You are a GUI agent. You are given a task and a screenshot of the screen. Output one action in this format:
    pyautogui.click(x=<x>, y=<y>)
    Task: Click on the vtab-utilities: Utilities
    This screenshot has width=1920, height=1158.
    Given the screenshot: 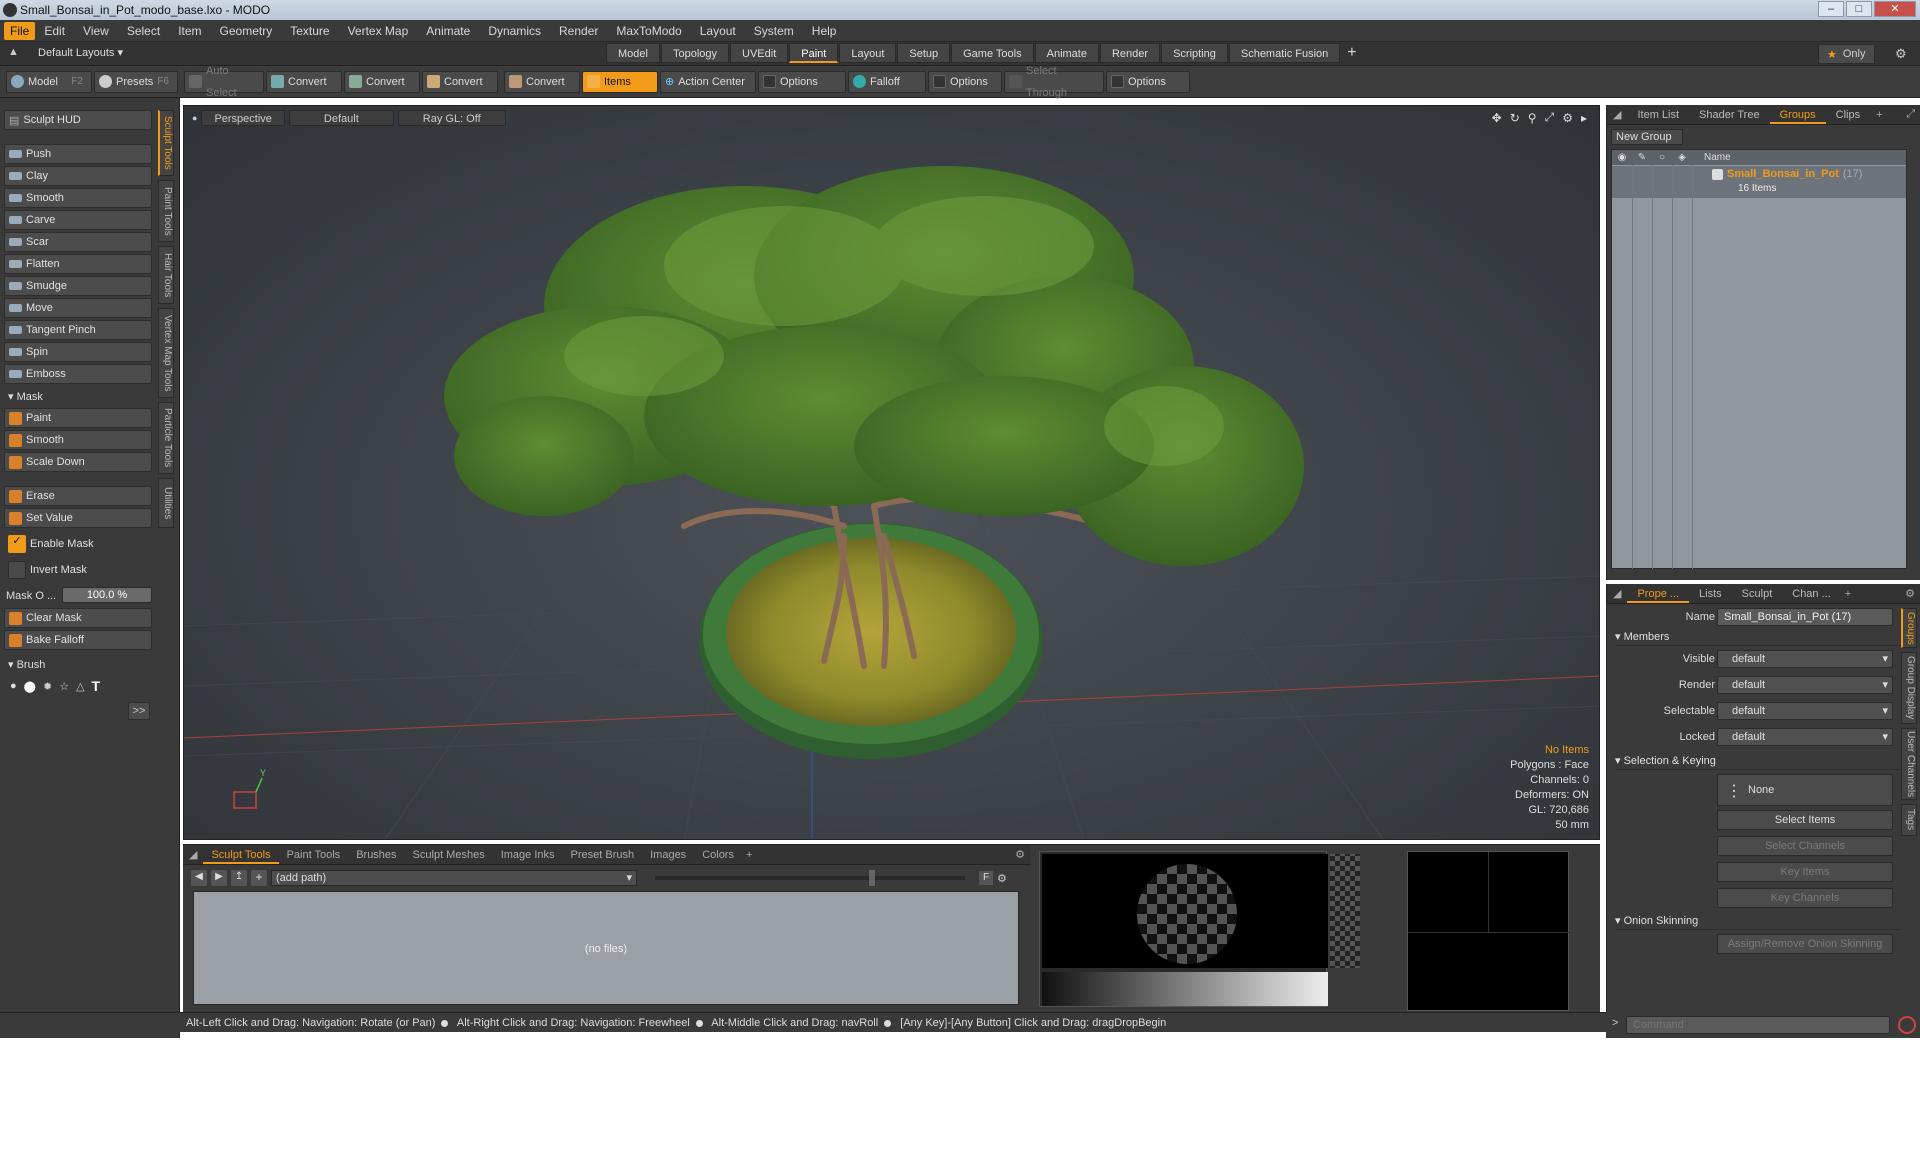 What is the action you would take?
    pyautogui.click(x=166, y=503)
    